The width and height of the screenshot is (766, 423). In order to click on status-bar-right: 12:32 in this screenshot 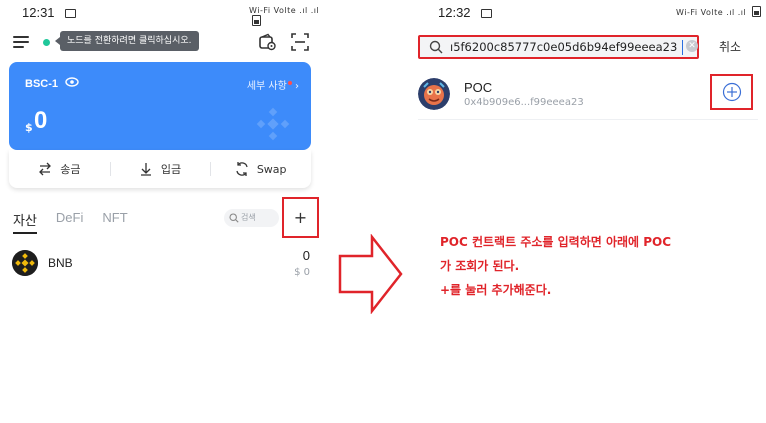, I will do `click(465, 13)`.